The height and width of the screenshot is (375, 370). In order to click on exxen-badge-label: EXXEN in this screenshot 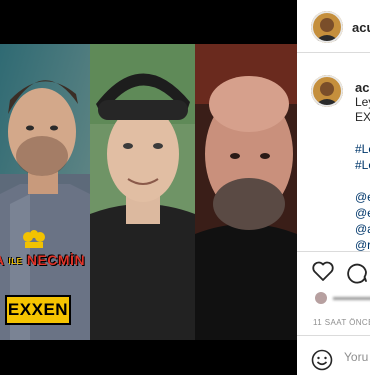, I will do `click(38, 309)`.